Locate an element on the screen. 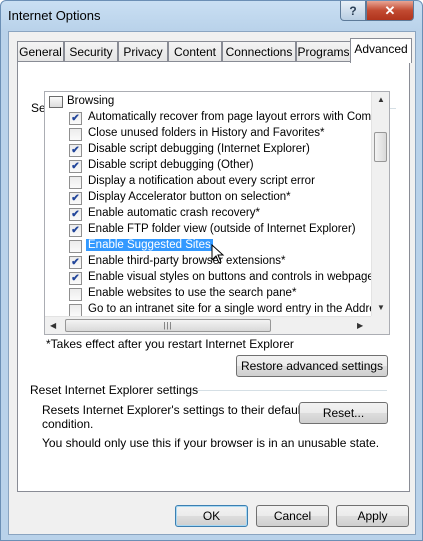 Image resolution: width=423 pixels, height=541 pixels. window-title: Internet Options is located at coordinates (54, 15).